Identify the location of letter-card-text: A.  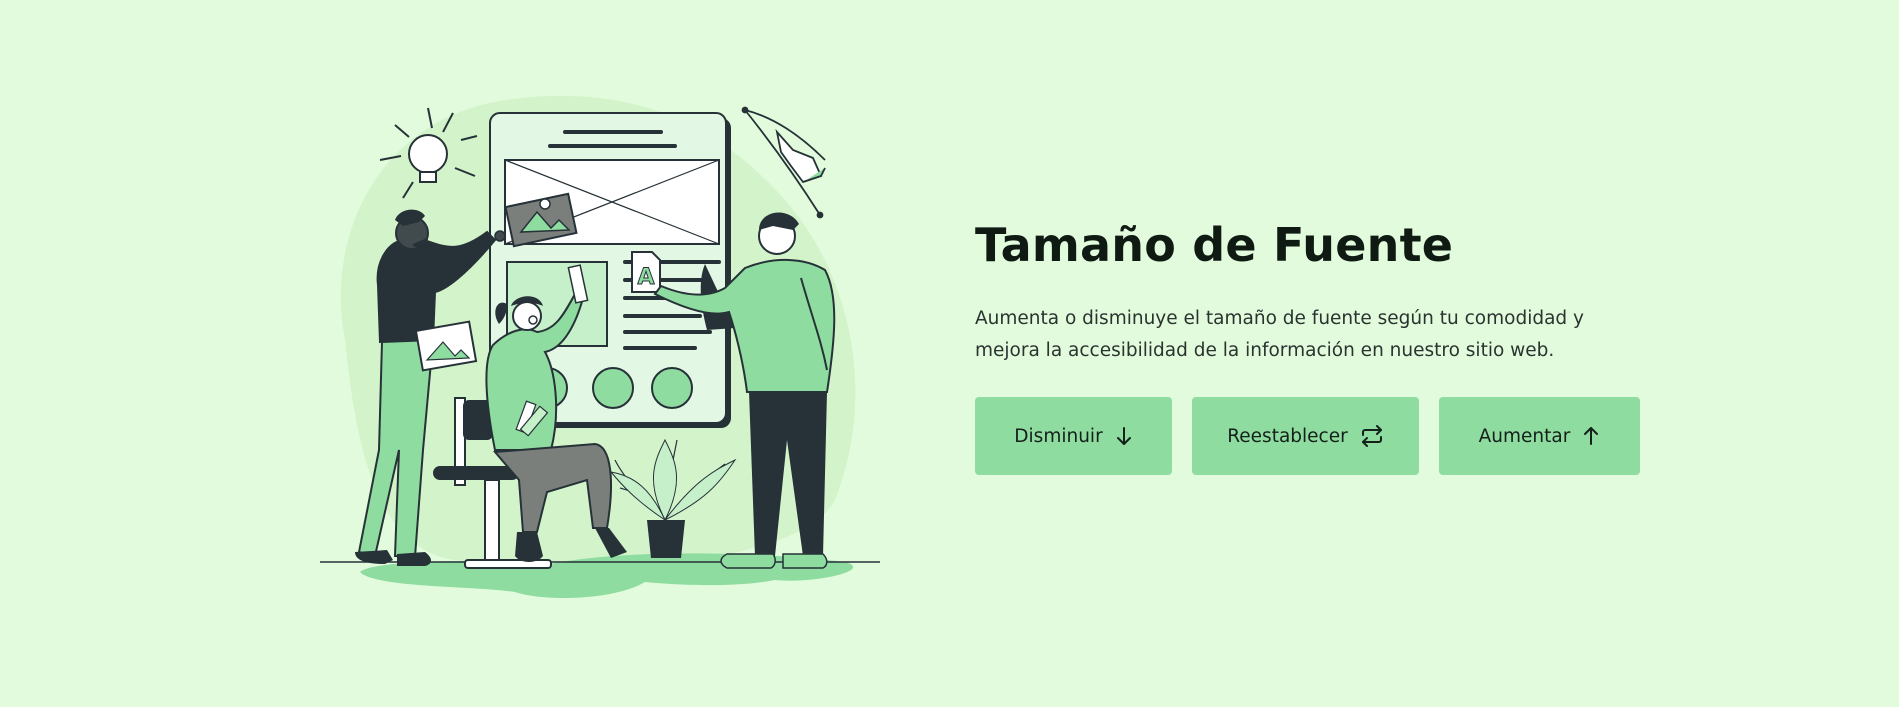
(645, 277).